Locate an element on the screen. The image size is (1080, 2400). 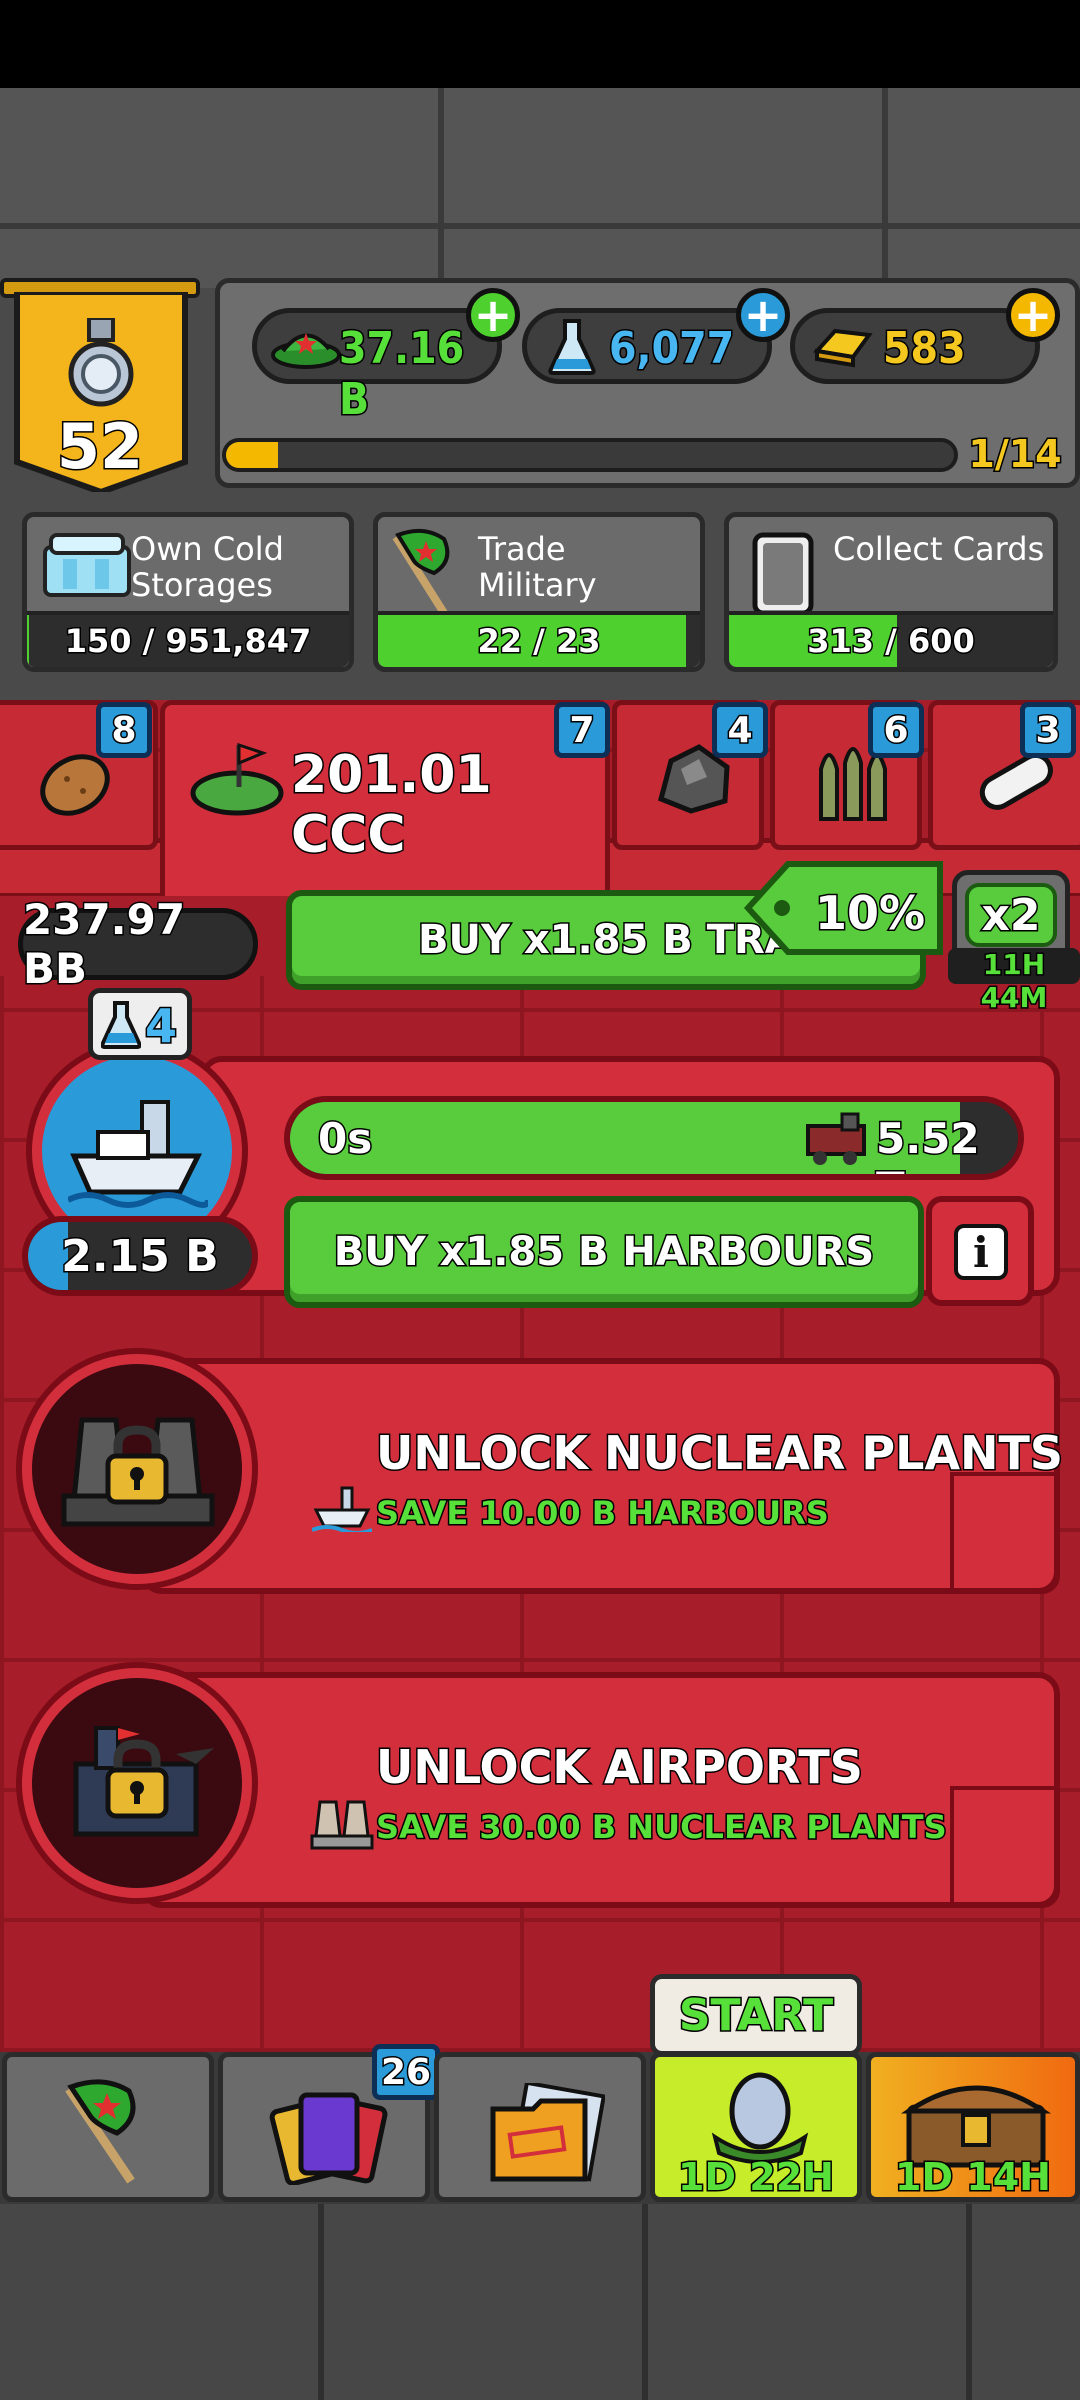
tab-medicine-badge: 3 is located at coordinates (1048, 730).